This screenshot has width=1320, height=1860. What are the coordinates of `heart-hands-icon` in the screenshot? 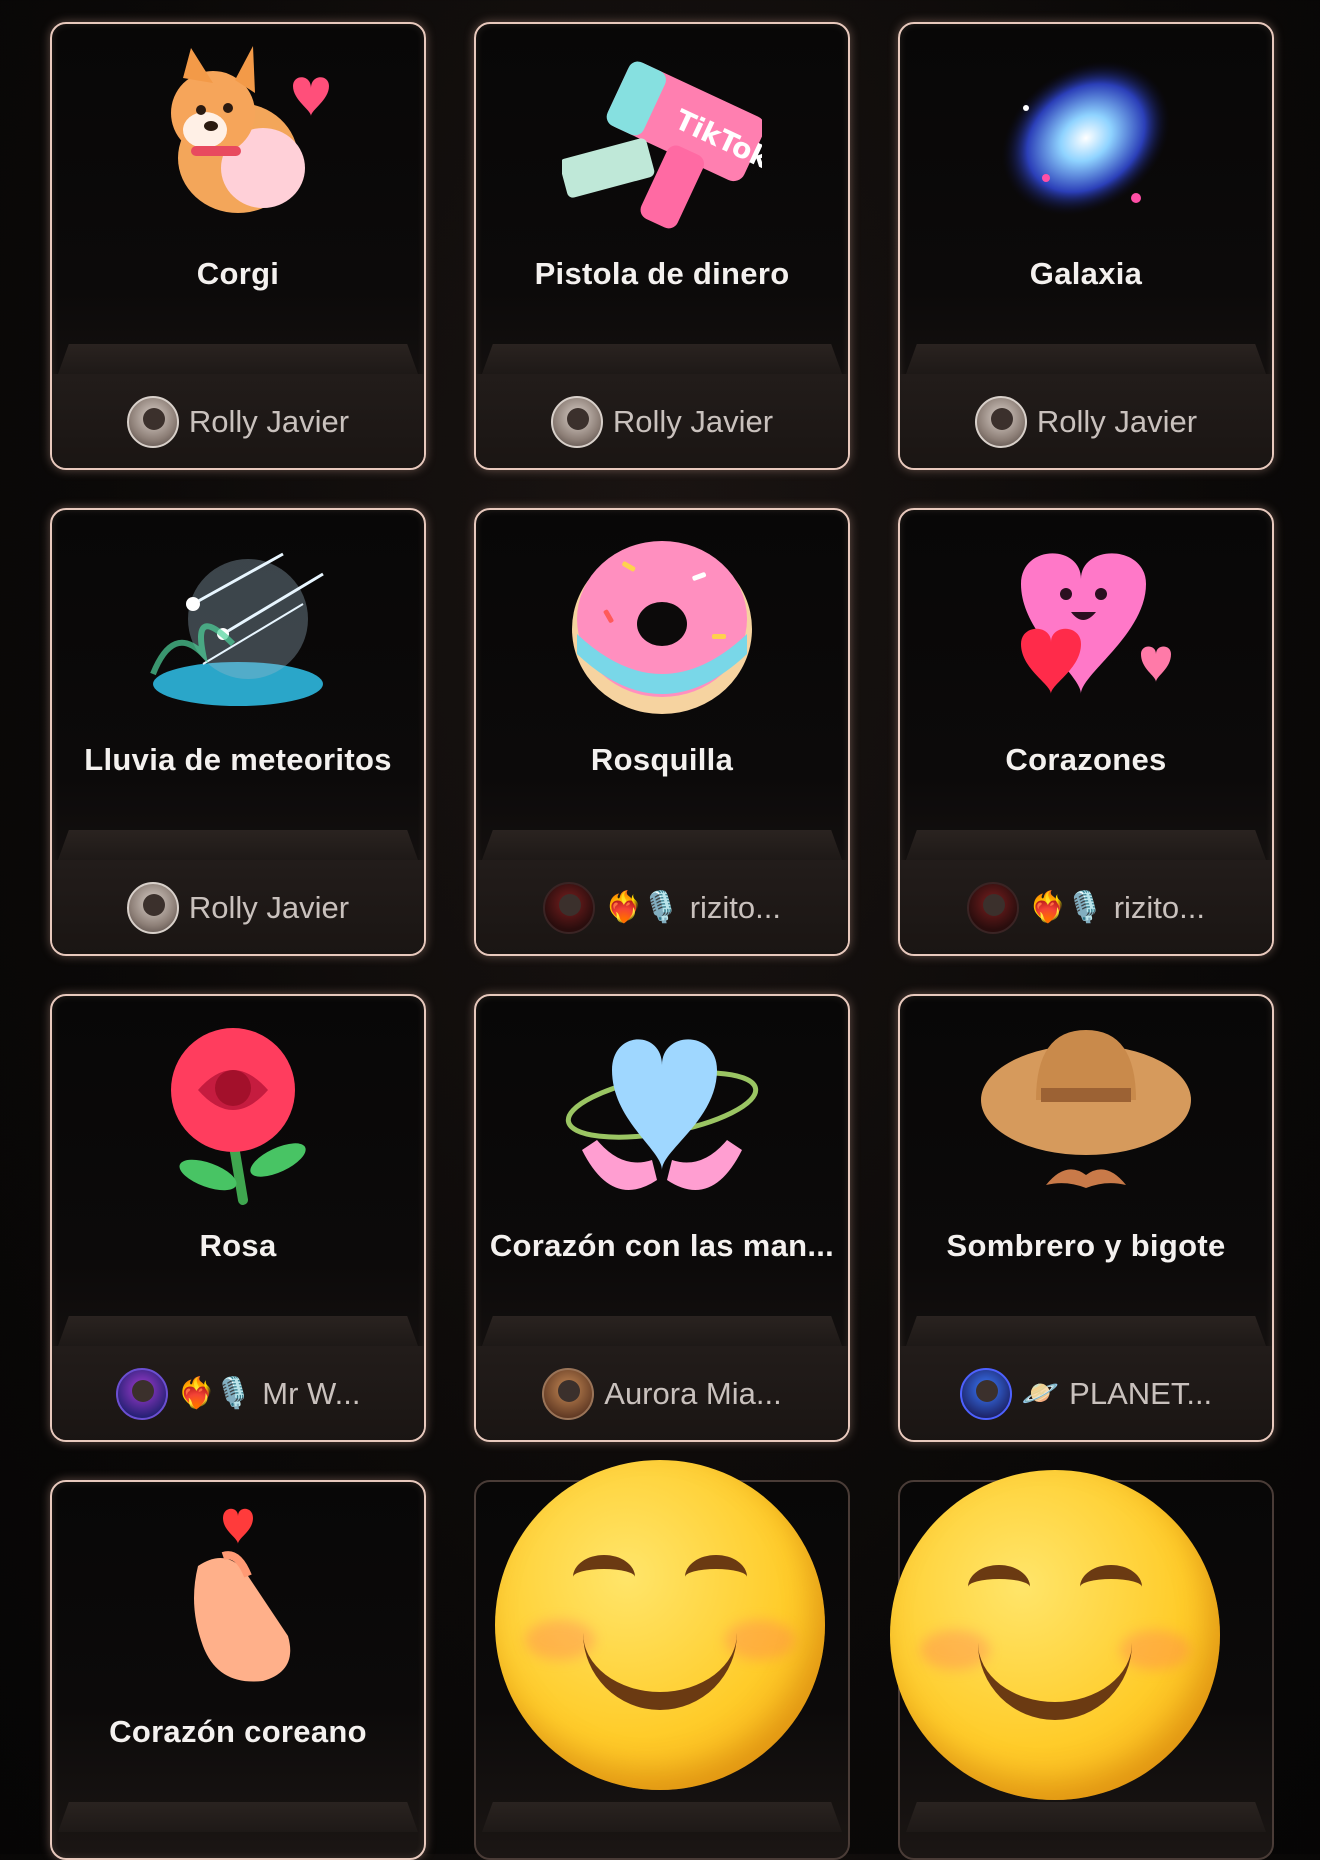 It's located at (662, 1110).